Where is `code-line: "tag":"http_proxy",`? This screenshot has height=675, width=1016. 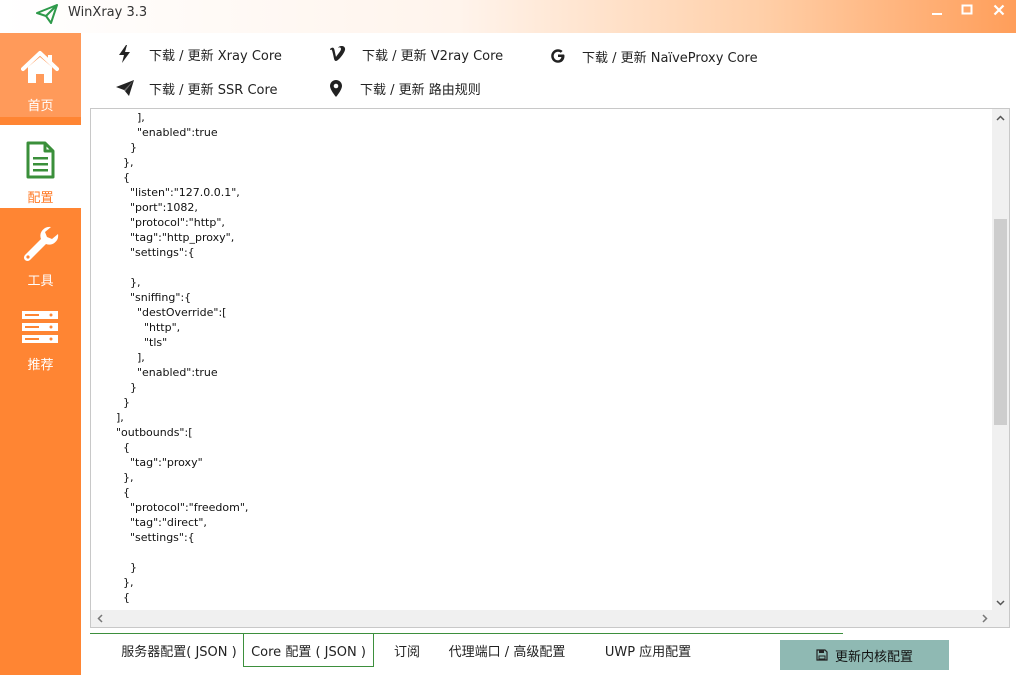
code-line: "tag":"http_proxy", is located at coordinates (172, 237).